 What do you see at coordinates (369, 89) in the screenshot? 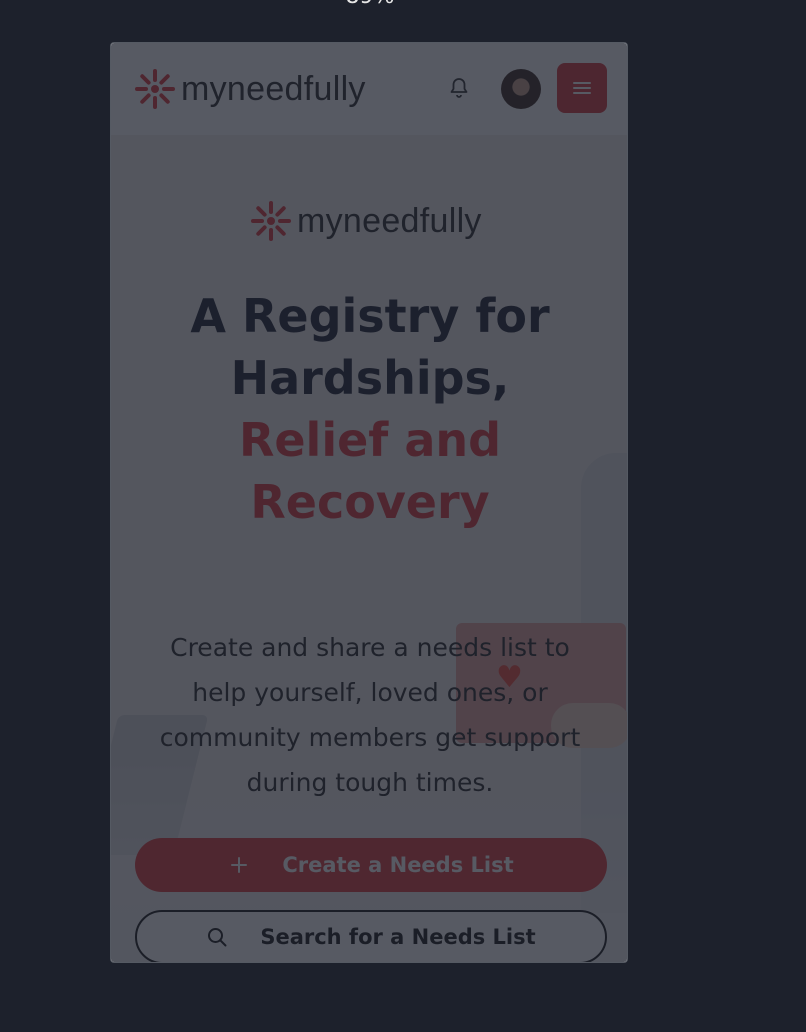
I see `site-header: myneedfully` at bounding box center [369, 89].